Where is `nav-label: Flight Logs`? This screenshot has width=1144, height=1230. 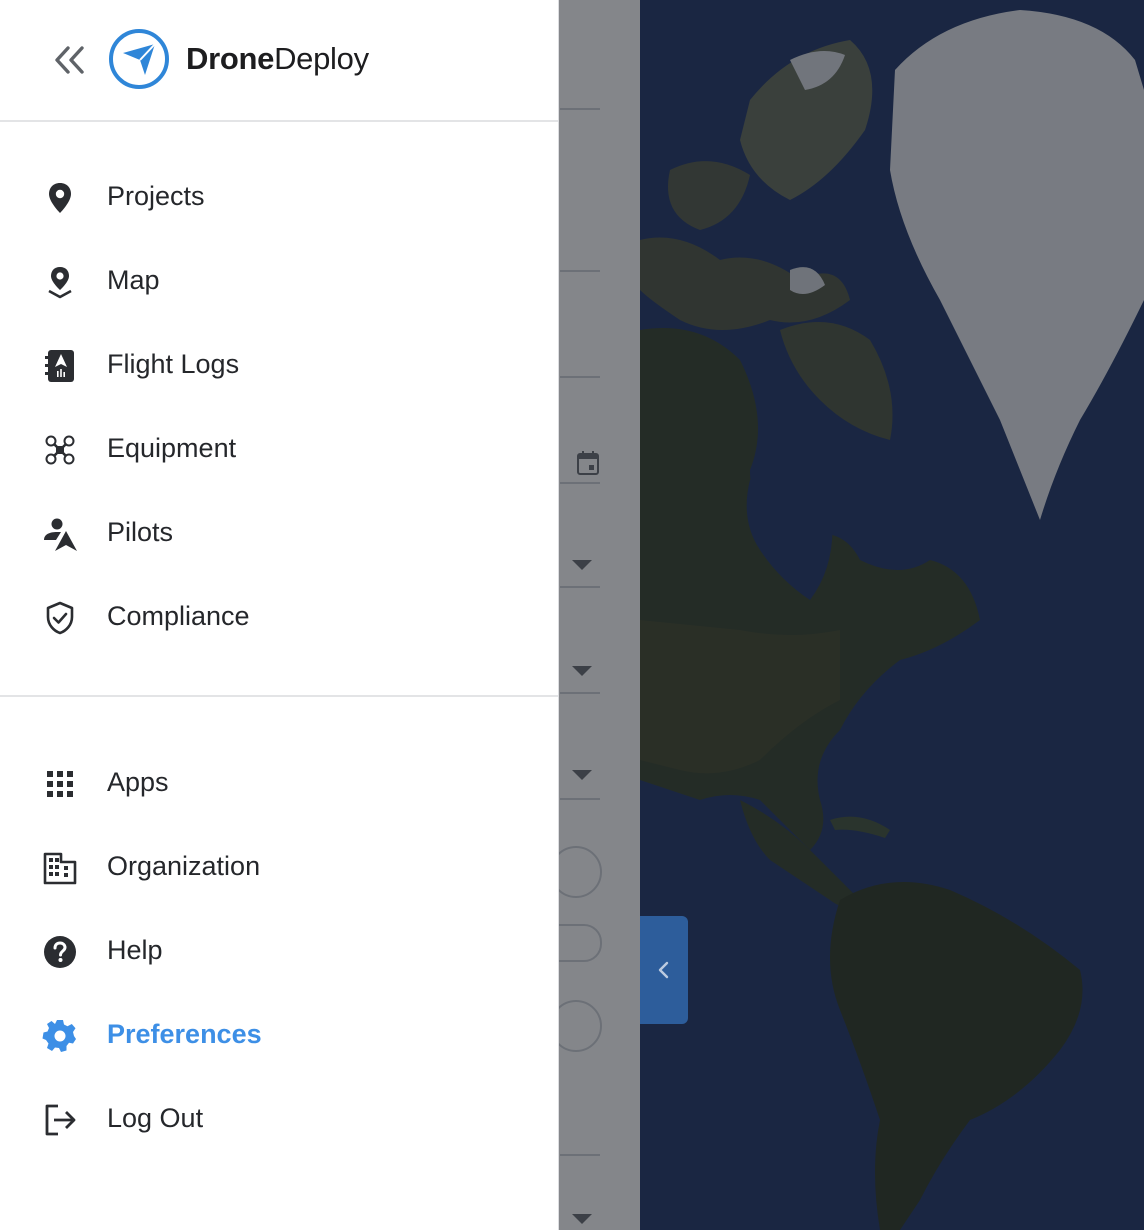 nav-label: Flight Logs is located at coordinates (173, 364).